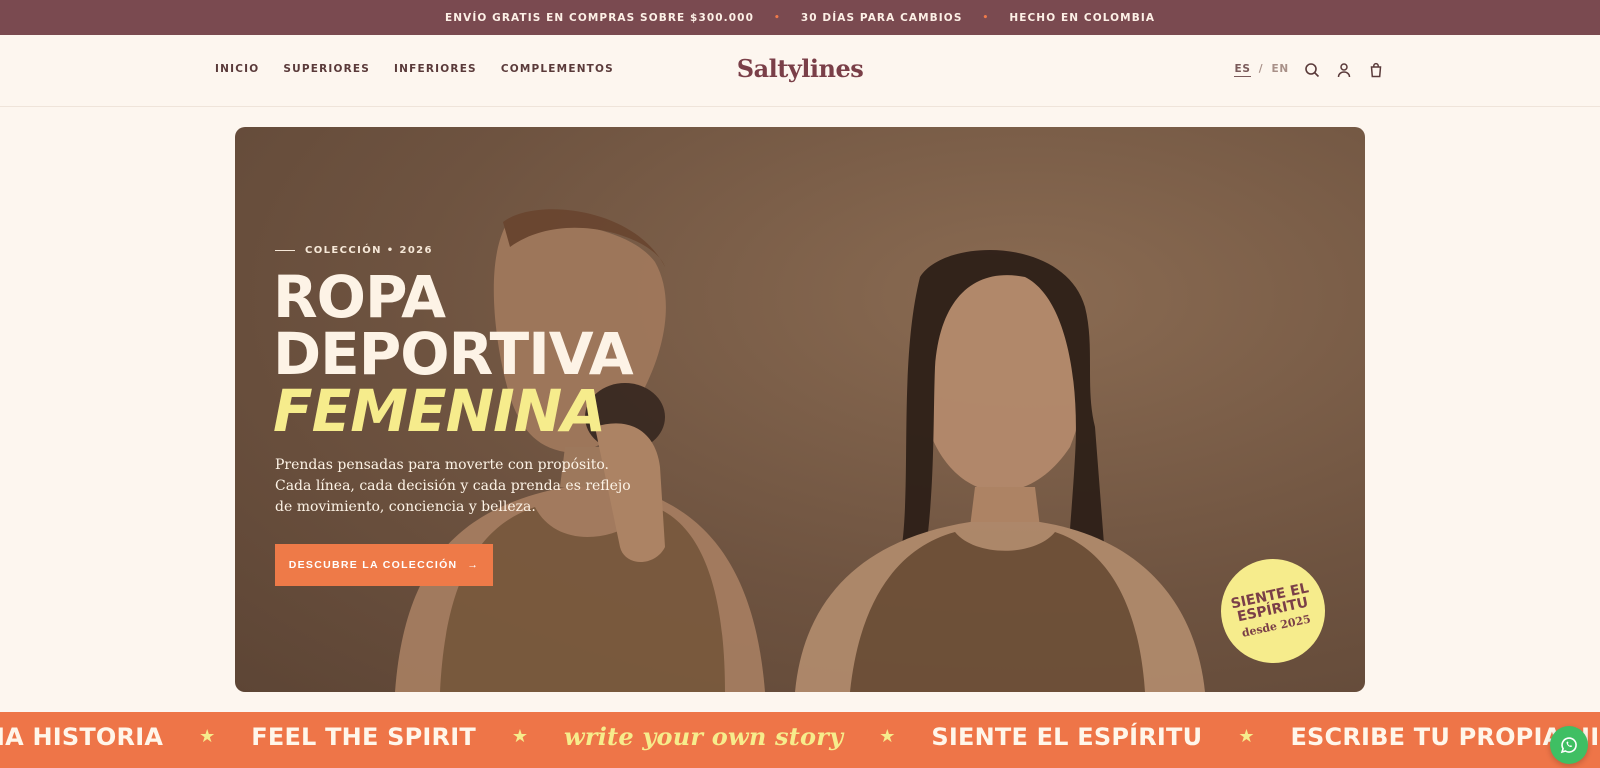 The width and height of the screenshot is (1600, 768). I want to click on search-icon, so click(1312, 70).